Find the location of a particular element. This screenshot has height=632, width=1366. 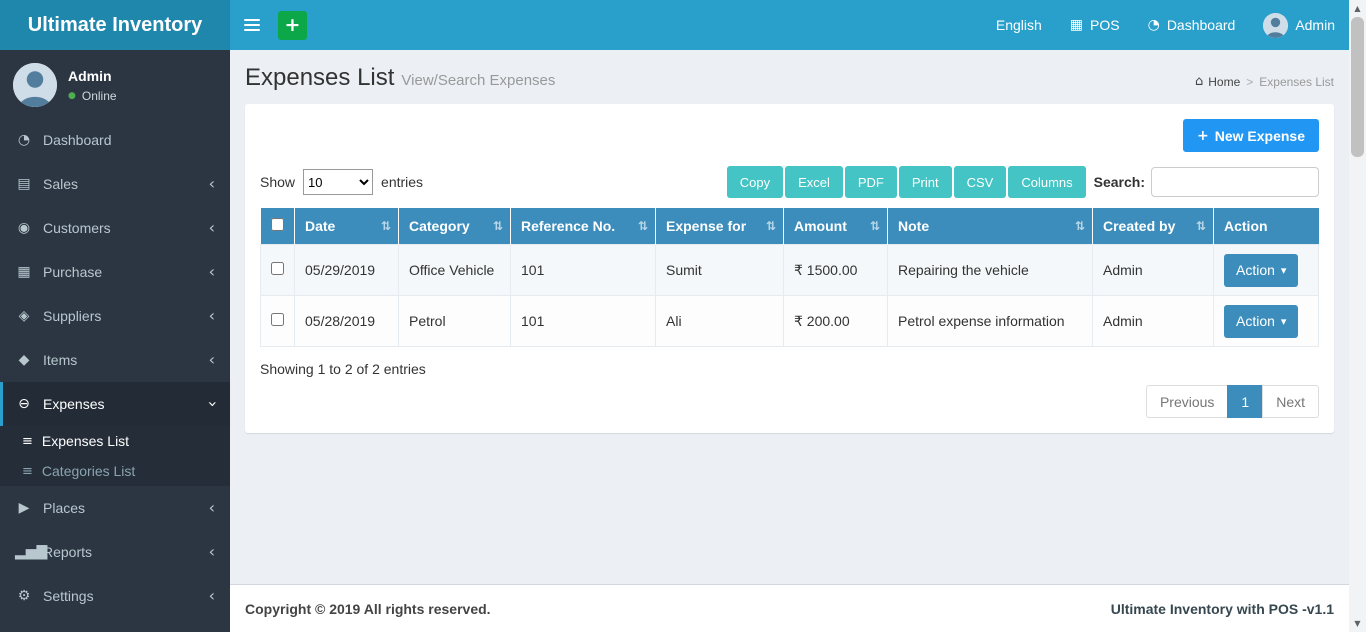

brand-logo: Ultimate Inventory is located at coordinates (115, 25).